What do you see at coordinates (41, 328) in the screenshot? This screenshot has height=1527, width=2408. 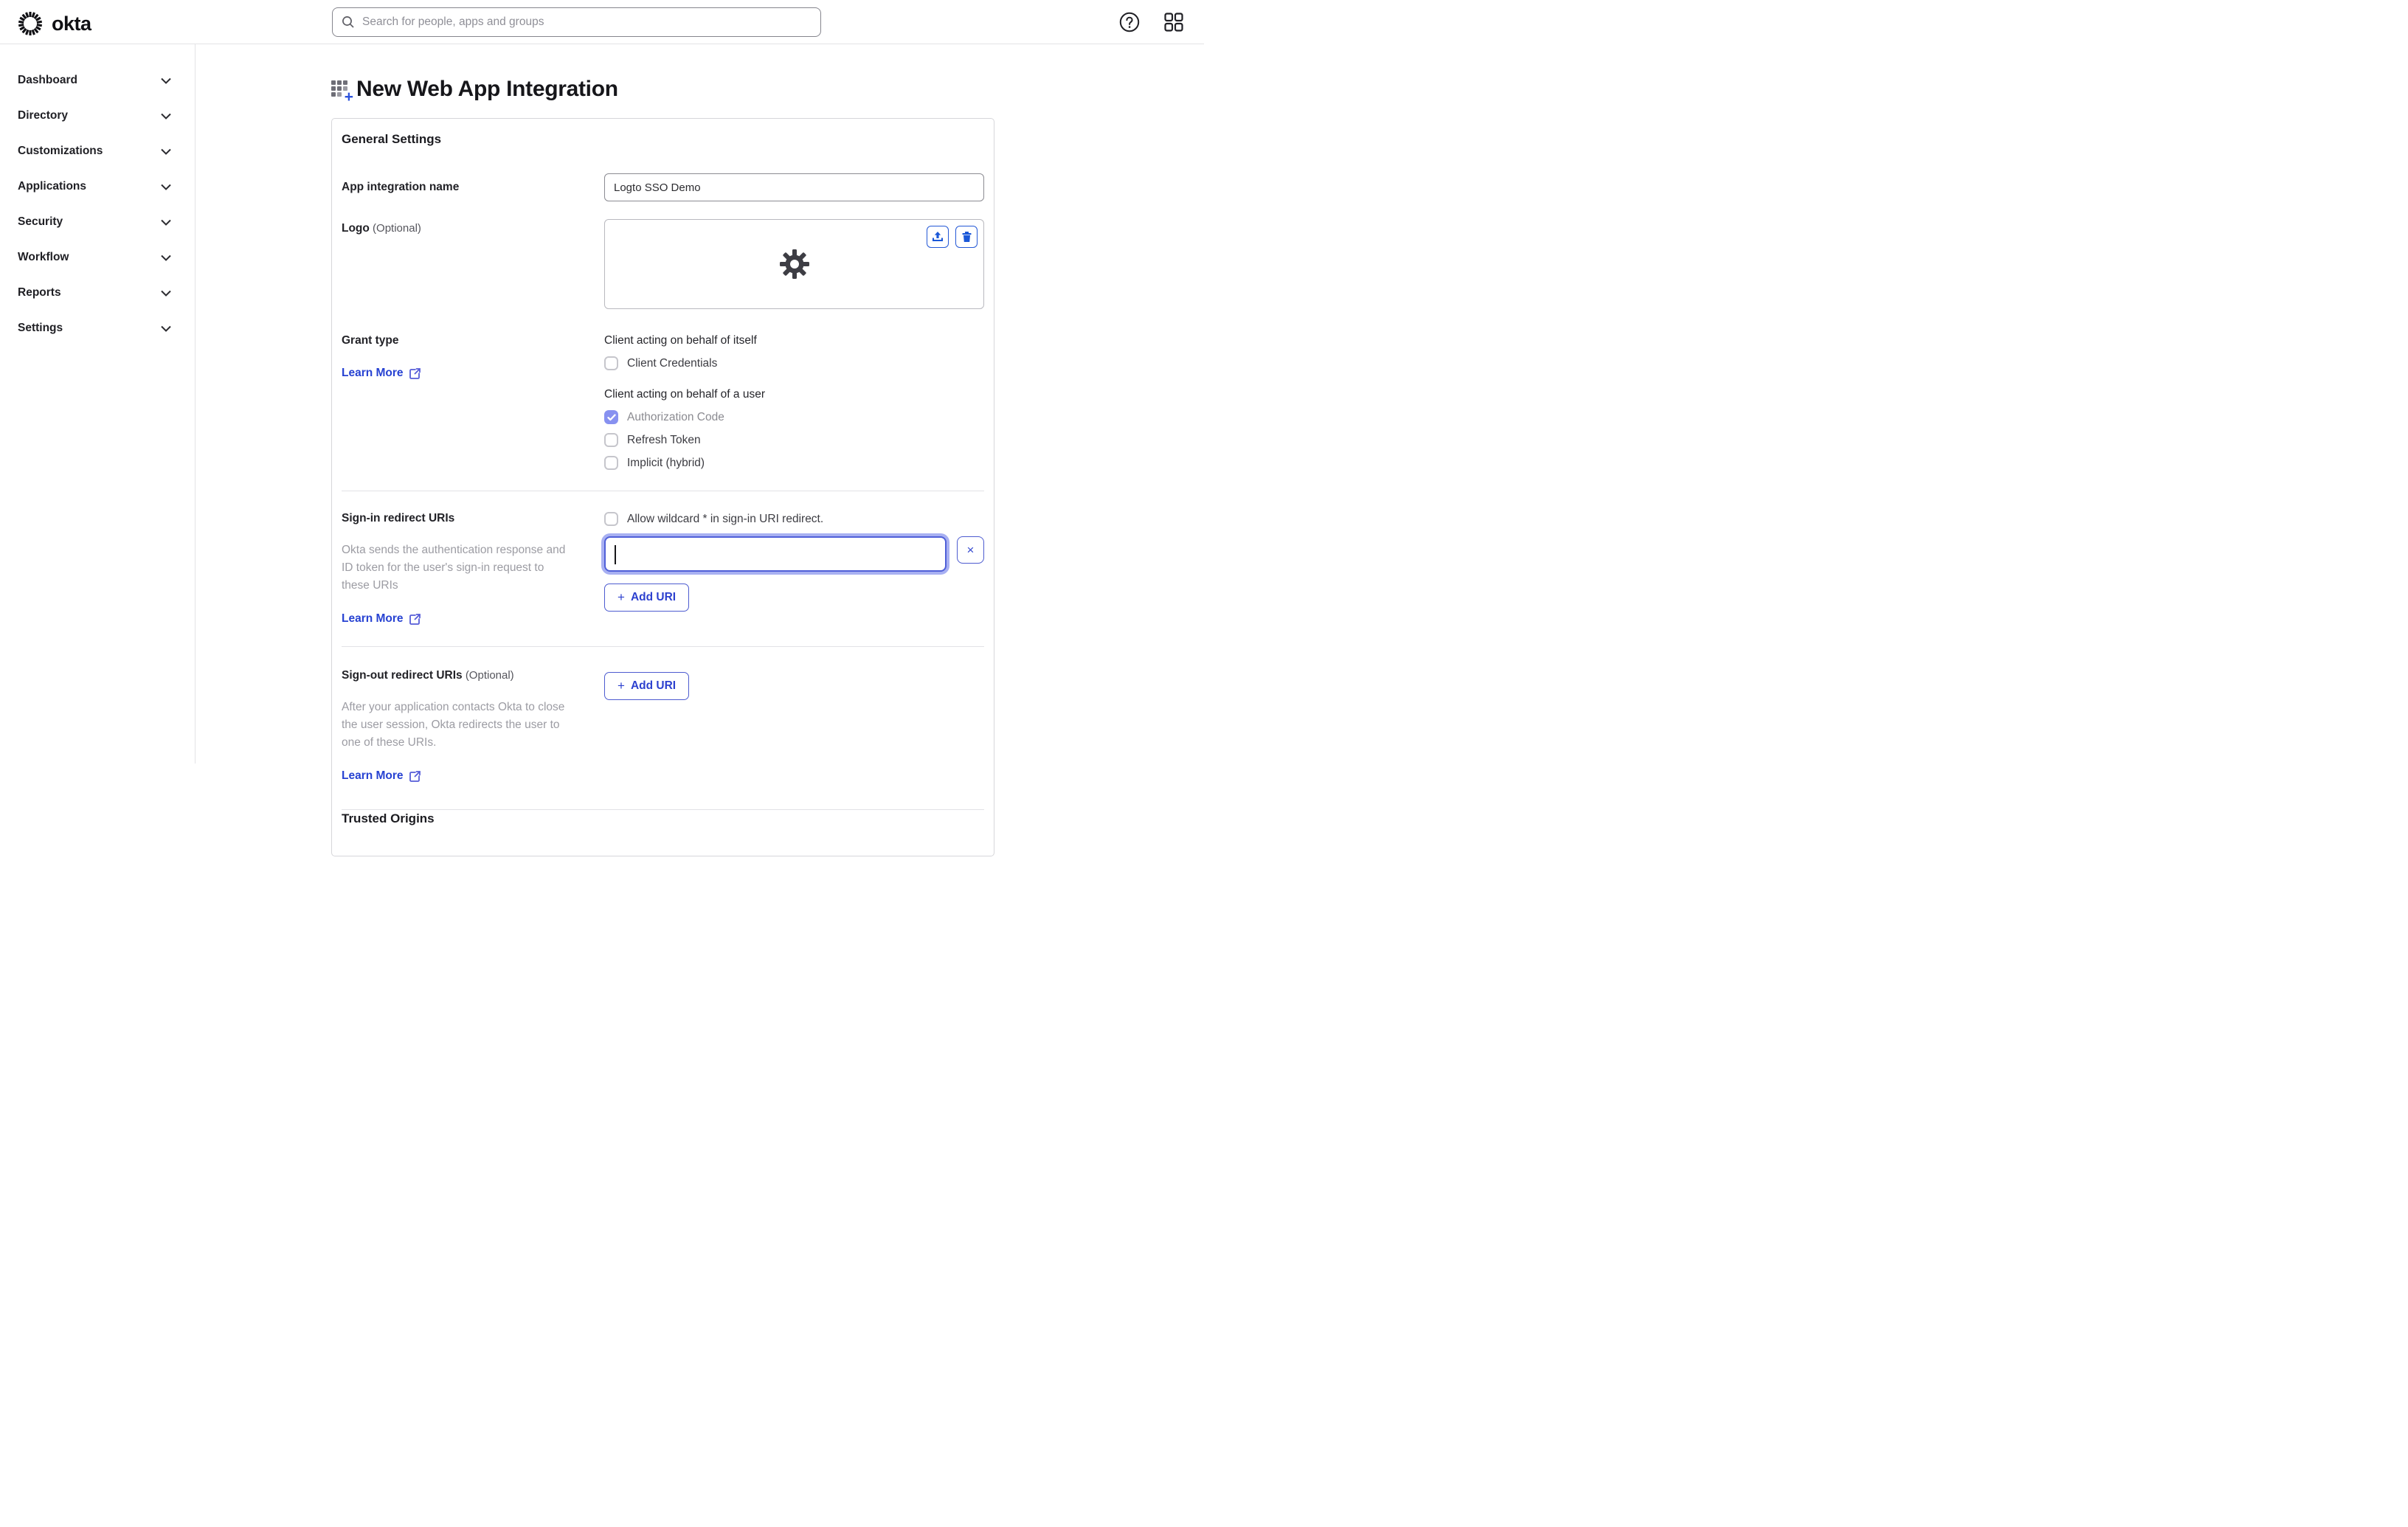 I see `sidebar-item-label: Settings` at bounding box center [41, 328].